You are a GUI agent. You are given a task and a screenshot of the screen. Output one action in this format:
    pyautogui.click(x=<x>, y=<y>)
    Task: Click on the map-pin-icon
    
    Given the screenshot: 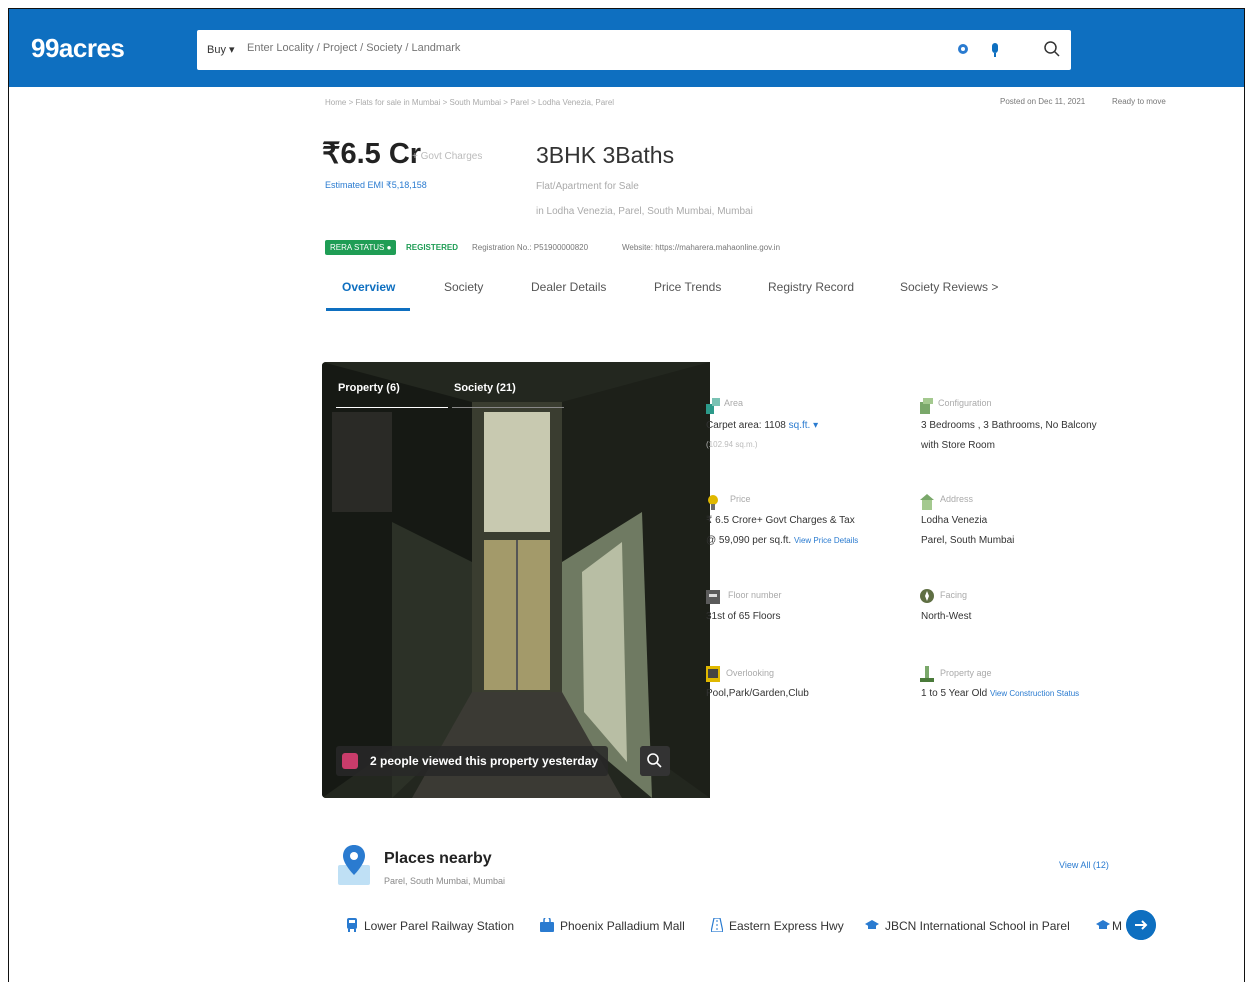 What is the action you would take?
    pyautogui.click(x=354, y=865)
    